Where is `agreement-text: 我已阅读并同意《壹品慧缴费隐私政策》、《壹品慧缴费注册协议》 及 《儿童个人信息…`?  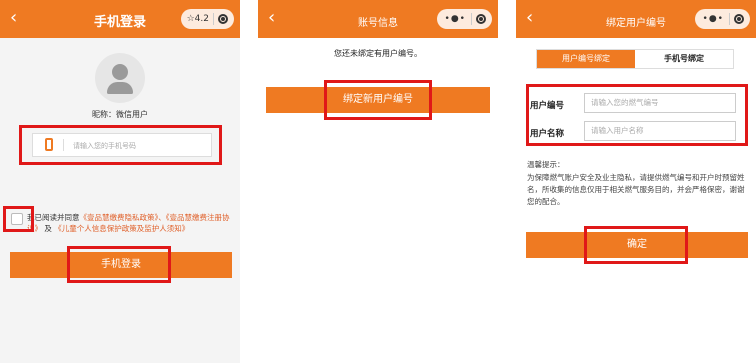 agreement-text: 我已阅读并同意《壹品慧缴费隐私政策》、《壹品慧缴费注册协议》 及 《儿童个人信息… is located at coordinates (132, 223).